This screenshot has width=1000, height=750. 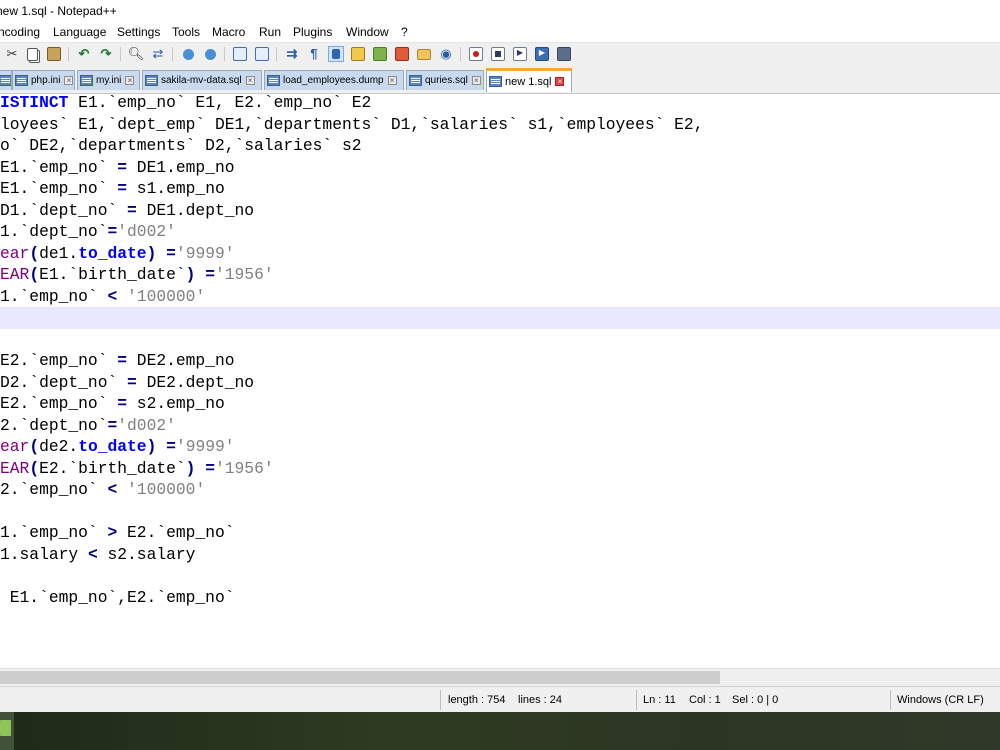 I want to click on tab-quries-sql: quries.sql ×, so click(x=445, y=80).